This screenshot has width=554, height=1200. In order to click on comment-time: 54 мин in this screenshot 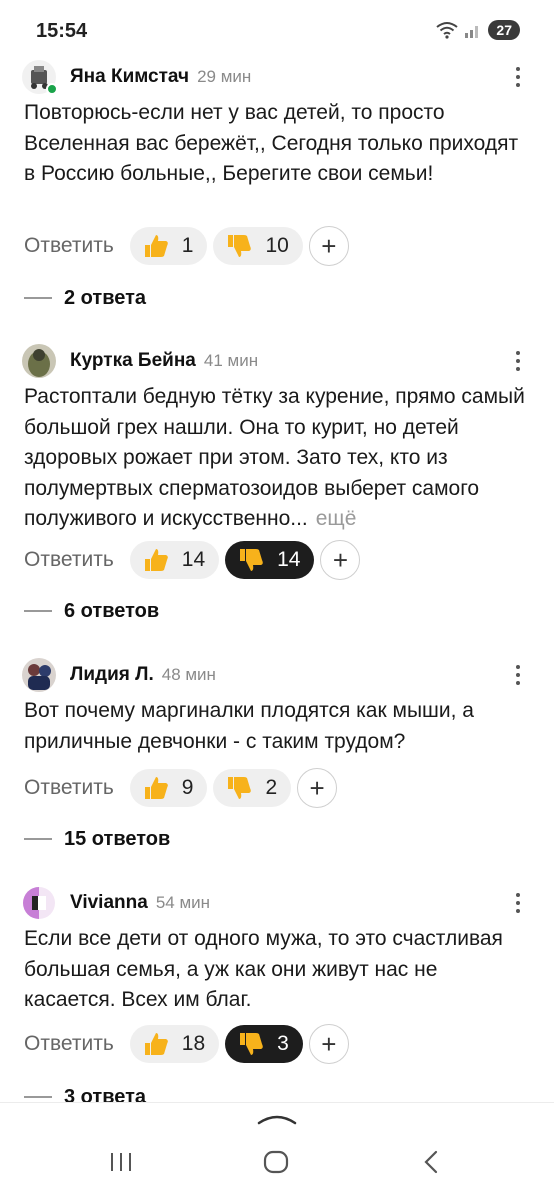, I will do `click(183, 902)`.